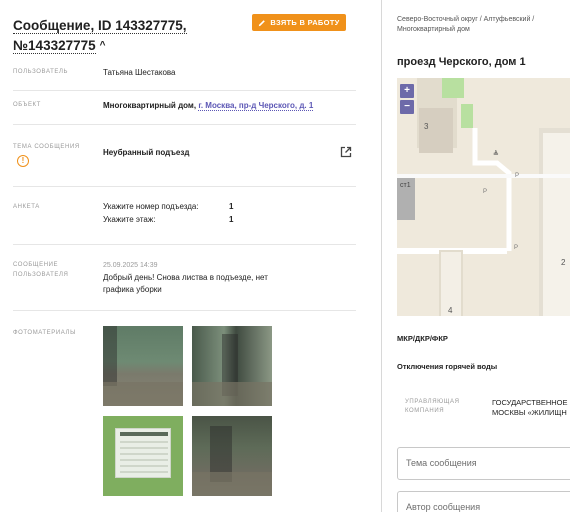 This screenshot has width=570, height=512. Describe the element at coordinates (128, 36) in the screenshot. I see `message-title: Сообщение, ID 143327775, №143327775 ^` at that location.